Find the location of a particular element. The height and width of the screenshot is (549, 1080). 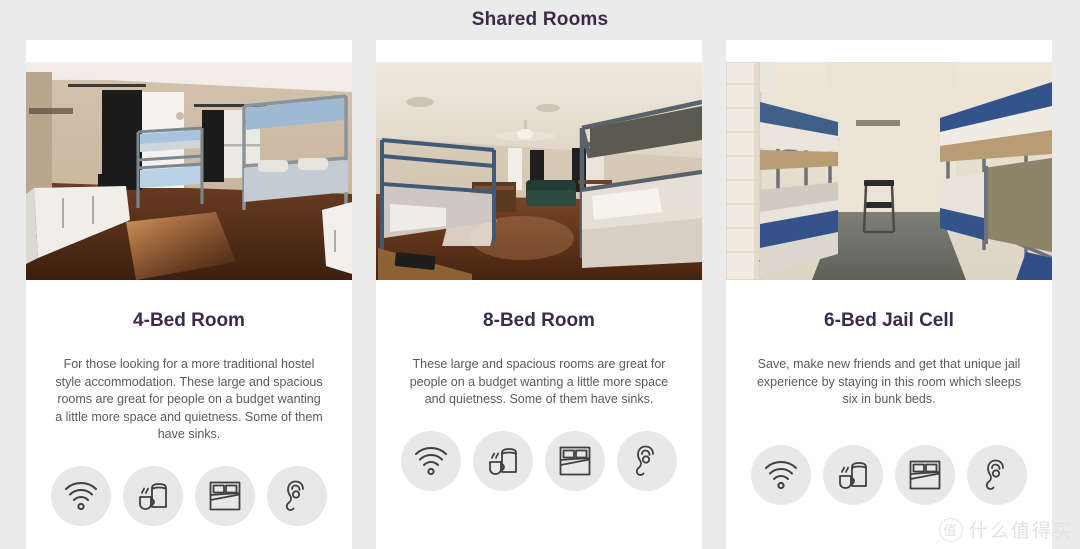

room-title: 6-Bed Jail Cell is located at coordinates (889, 320).